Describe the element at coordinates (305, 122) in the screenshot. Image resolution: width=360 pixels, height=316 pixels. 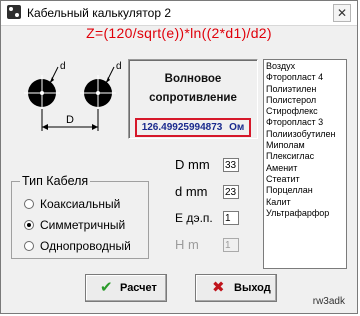
I see `list-item: Фторопласт 3` at that location.